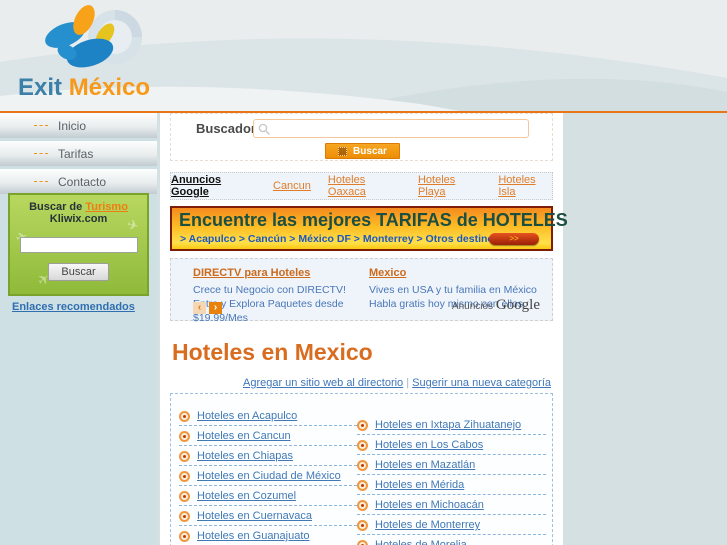 The image size is (727, 545). What do you see at coordinates (244, 436) in the screenshot?
I see `hotel-link: Hoteles en Cancun` at bounding box center [244, 436].